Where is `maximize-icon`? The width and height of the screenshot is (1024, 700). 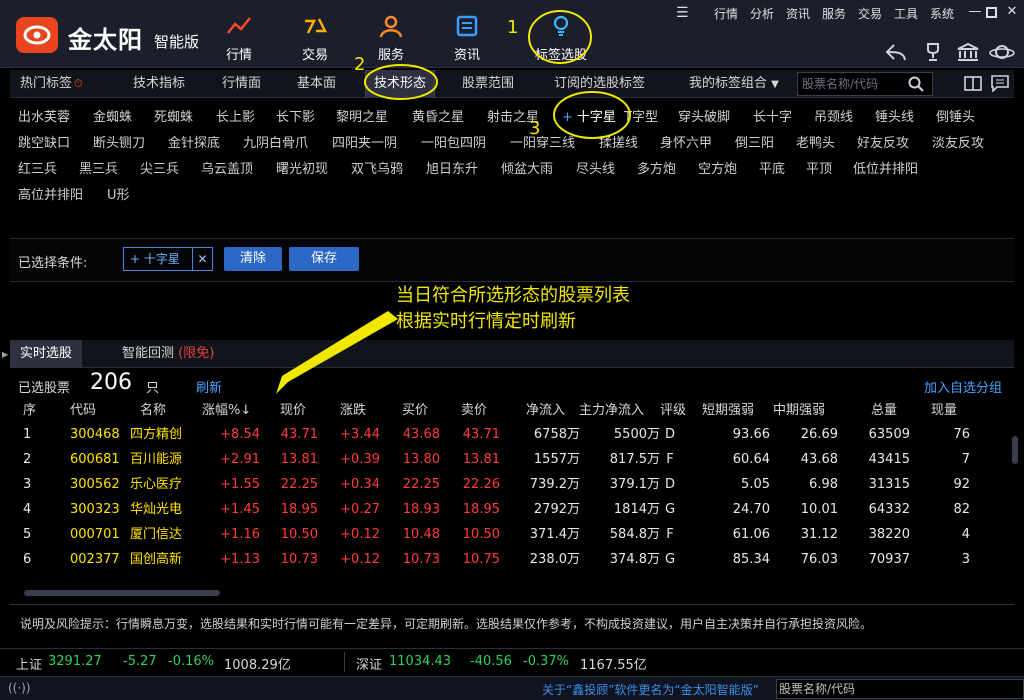 maximize-icon is located at coordinates (991, 12).